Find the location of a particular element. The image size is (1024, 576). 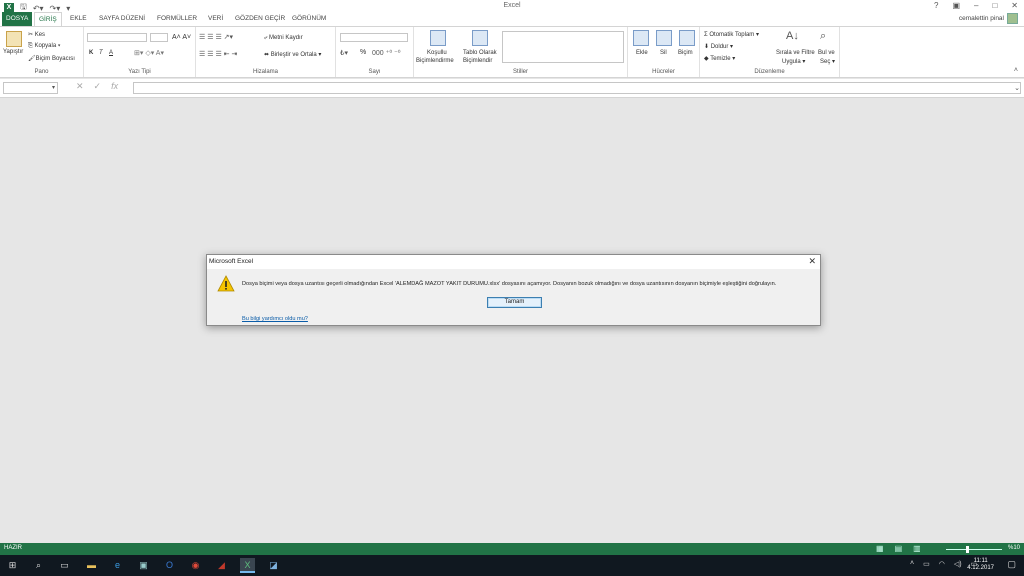

help-feedback-link: Bu bilgi yardımcı oldu mu? is located at coordinates (275, 319).